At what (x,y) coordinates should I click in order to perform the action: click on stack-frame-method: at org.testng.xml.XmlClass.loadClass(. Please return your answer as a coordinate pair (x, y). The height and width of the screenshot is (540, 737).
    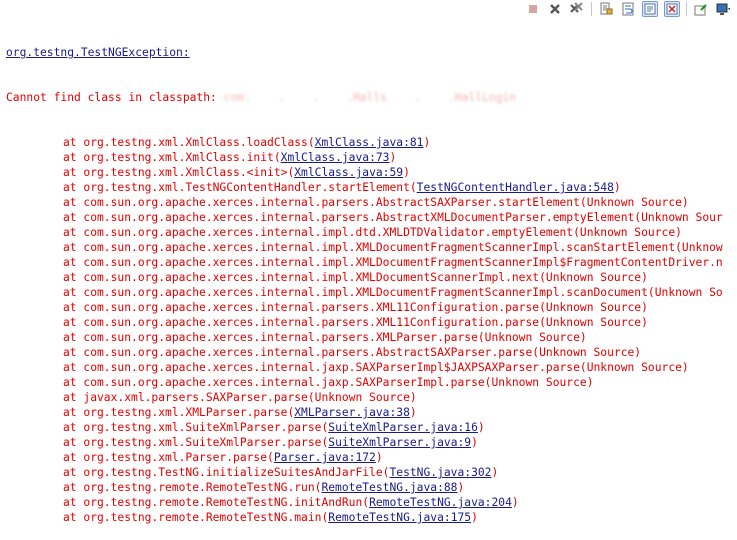
    Looking at the image, I should click on (189, 142).